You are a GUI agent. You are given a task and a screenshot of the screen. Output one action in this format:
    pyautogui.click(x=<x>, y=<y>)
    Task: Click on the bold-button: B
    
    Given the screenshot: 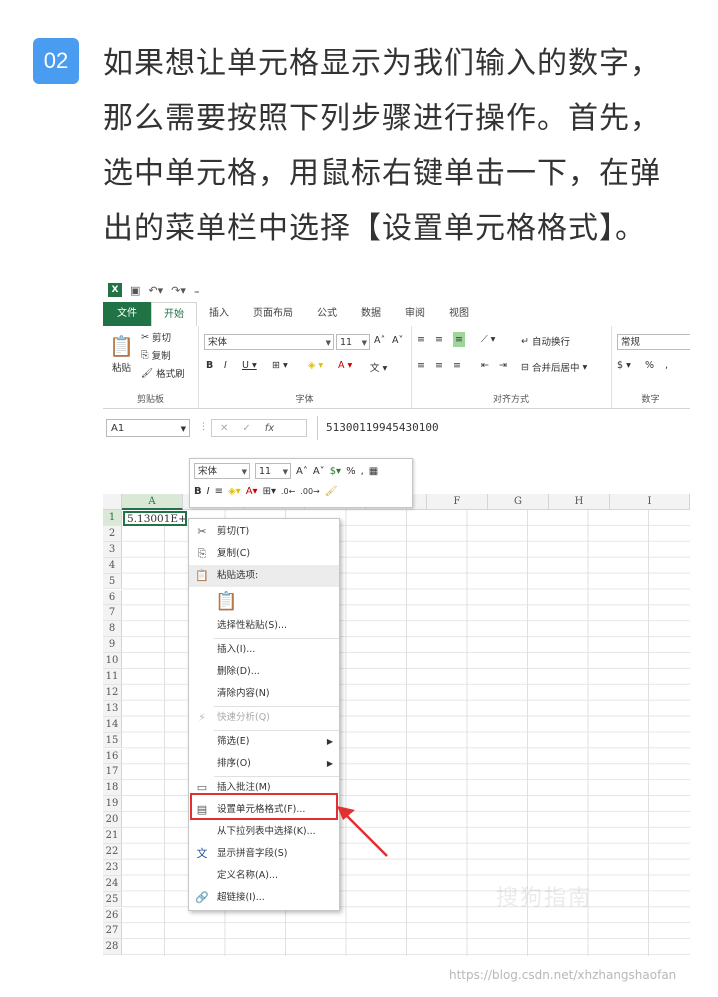 What is the action you would take?
    pyautogui.click(x=209, y=365)
    